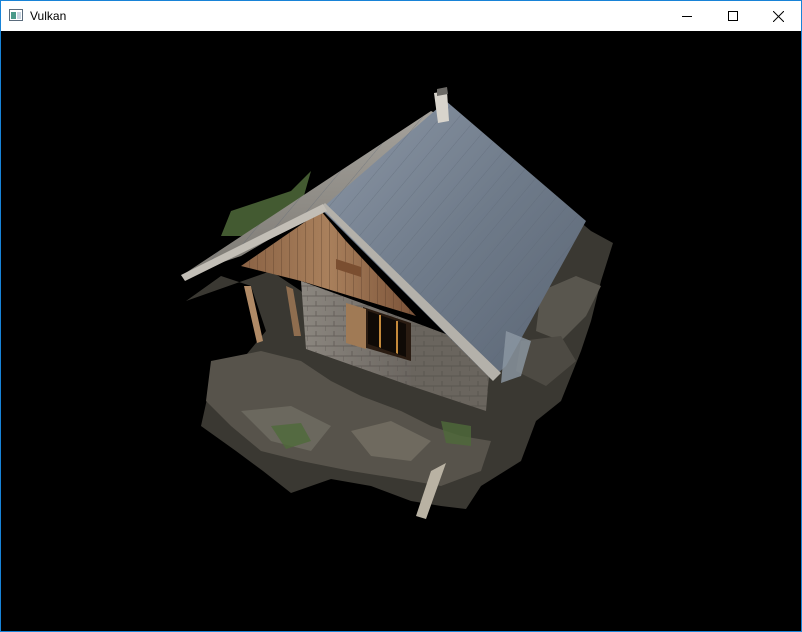 This screenshot has height=632, width=802. I want to click on application-window-icon, so click(16, 15).